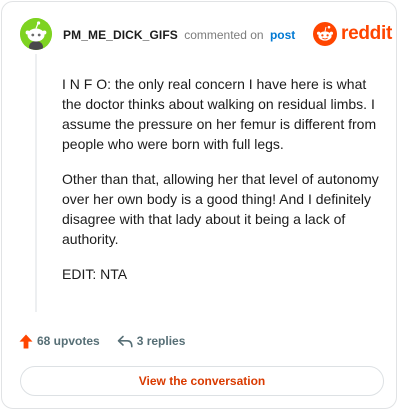  I want to click on commented-on-text: commented on, so click(224, 35).